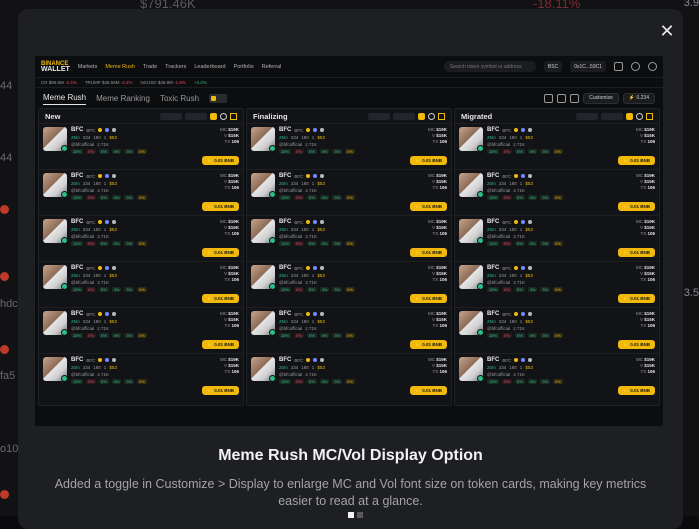 This screenshot has width=699, height=529. I want to click on nav-portfolio: Portfolio, so click(244, 67).